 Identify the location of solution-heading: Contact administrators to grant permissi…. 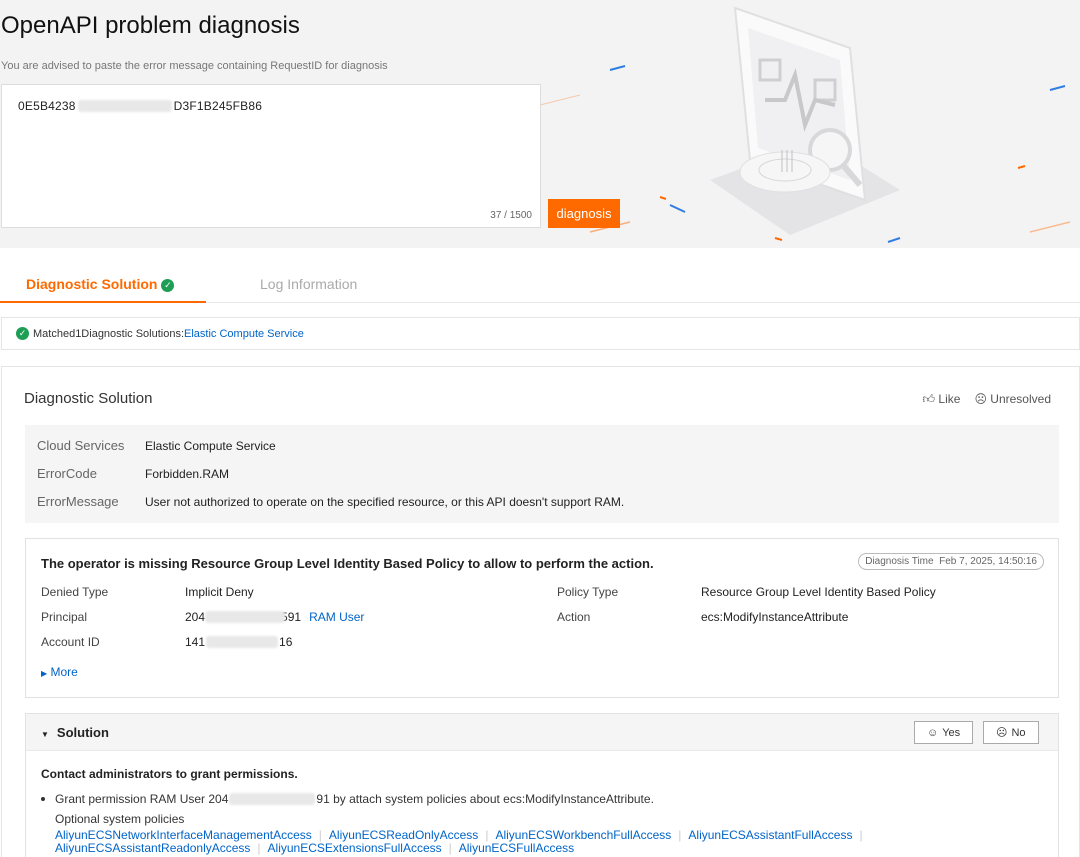
(169, 774).